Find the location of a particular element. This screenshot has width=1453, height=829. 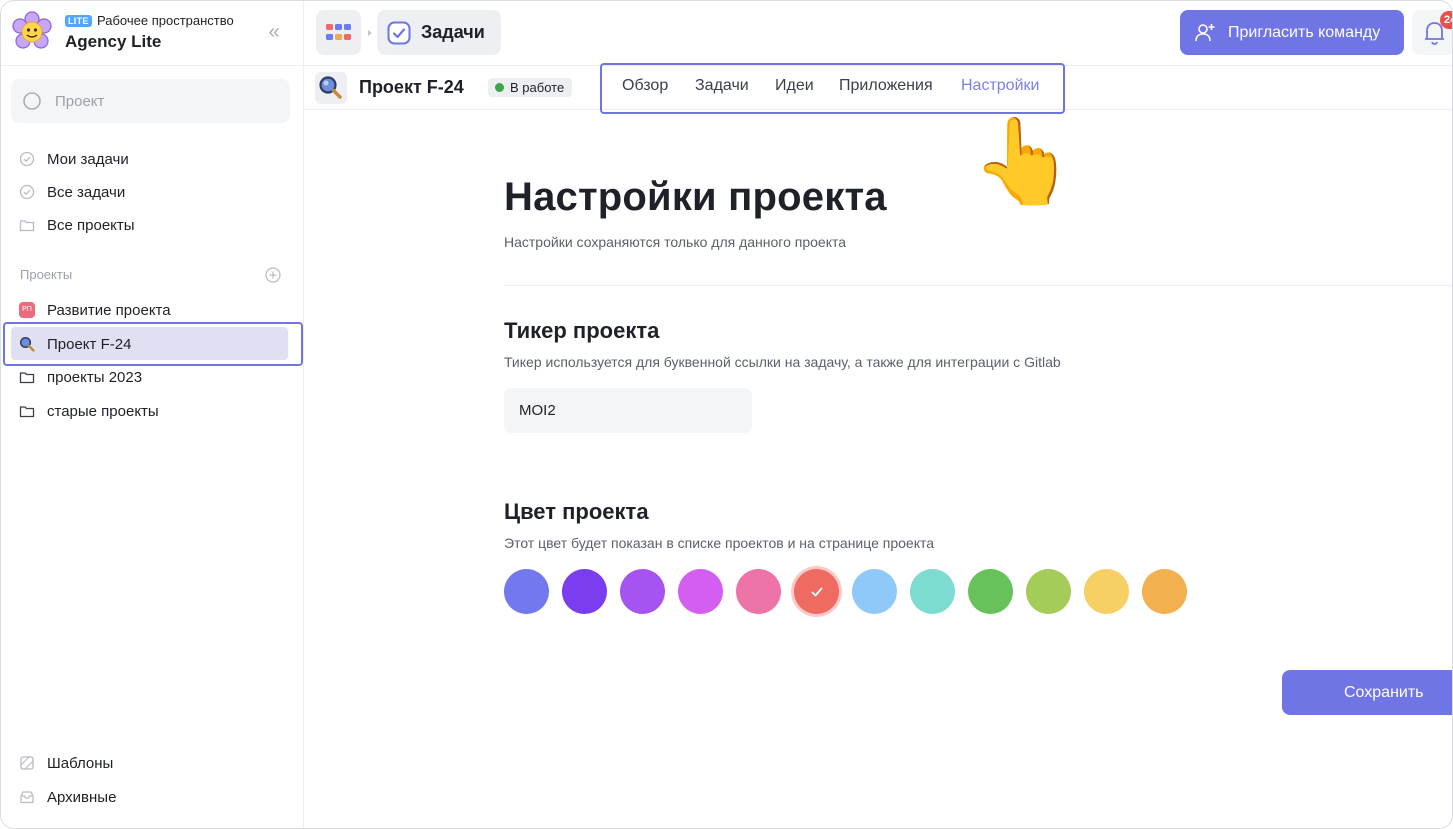

tab-settings: Настройки is located at coordinates (1000, 86).